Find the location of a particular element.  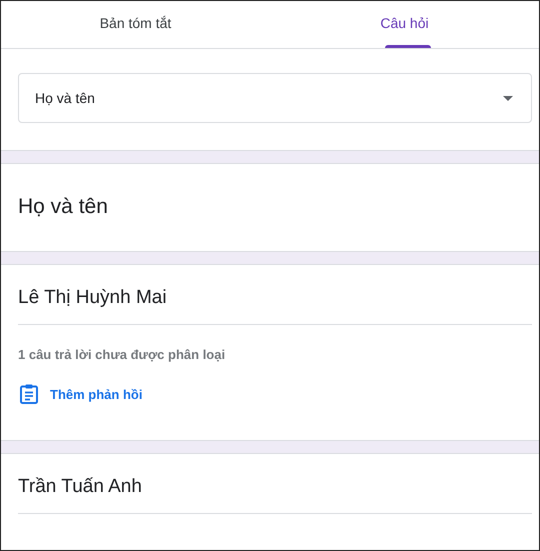

tab-indicator is located at coordinates (407, 46).